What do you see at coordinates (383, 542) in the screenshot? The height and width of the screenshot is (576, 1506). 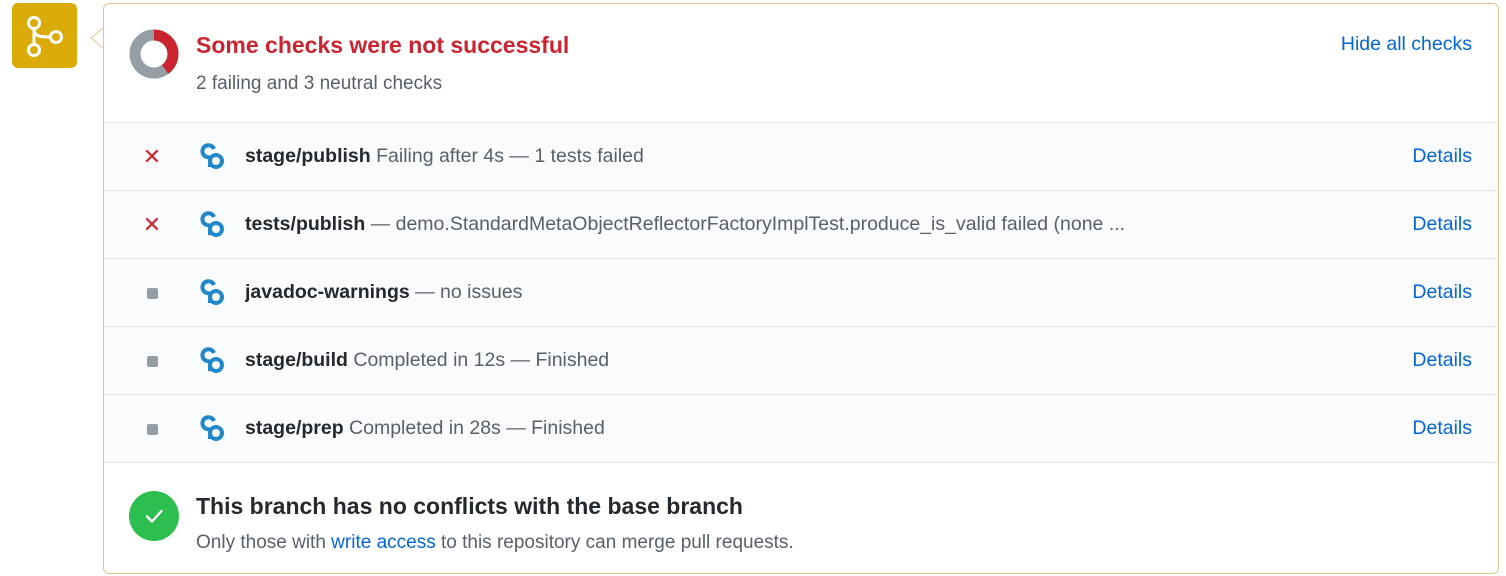 I see `write-access-link: write access` at bounding box center [383, 542].